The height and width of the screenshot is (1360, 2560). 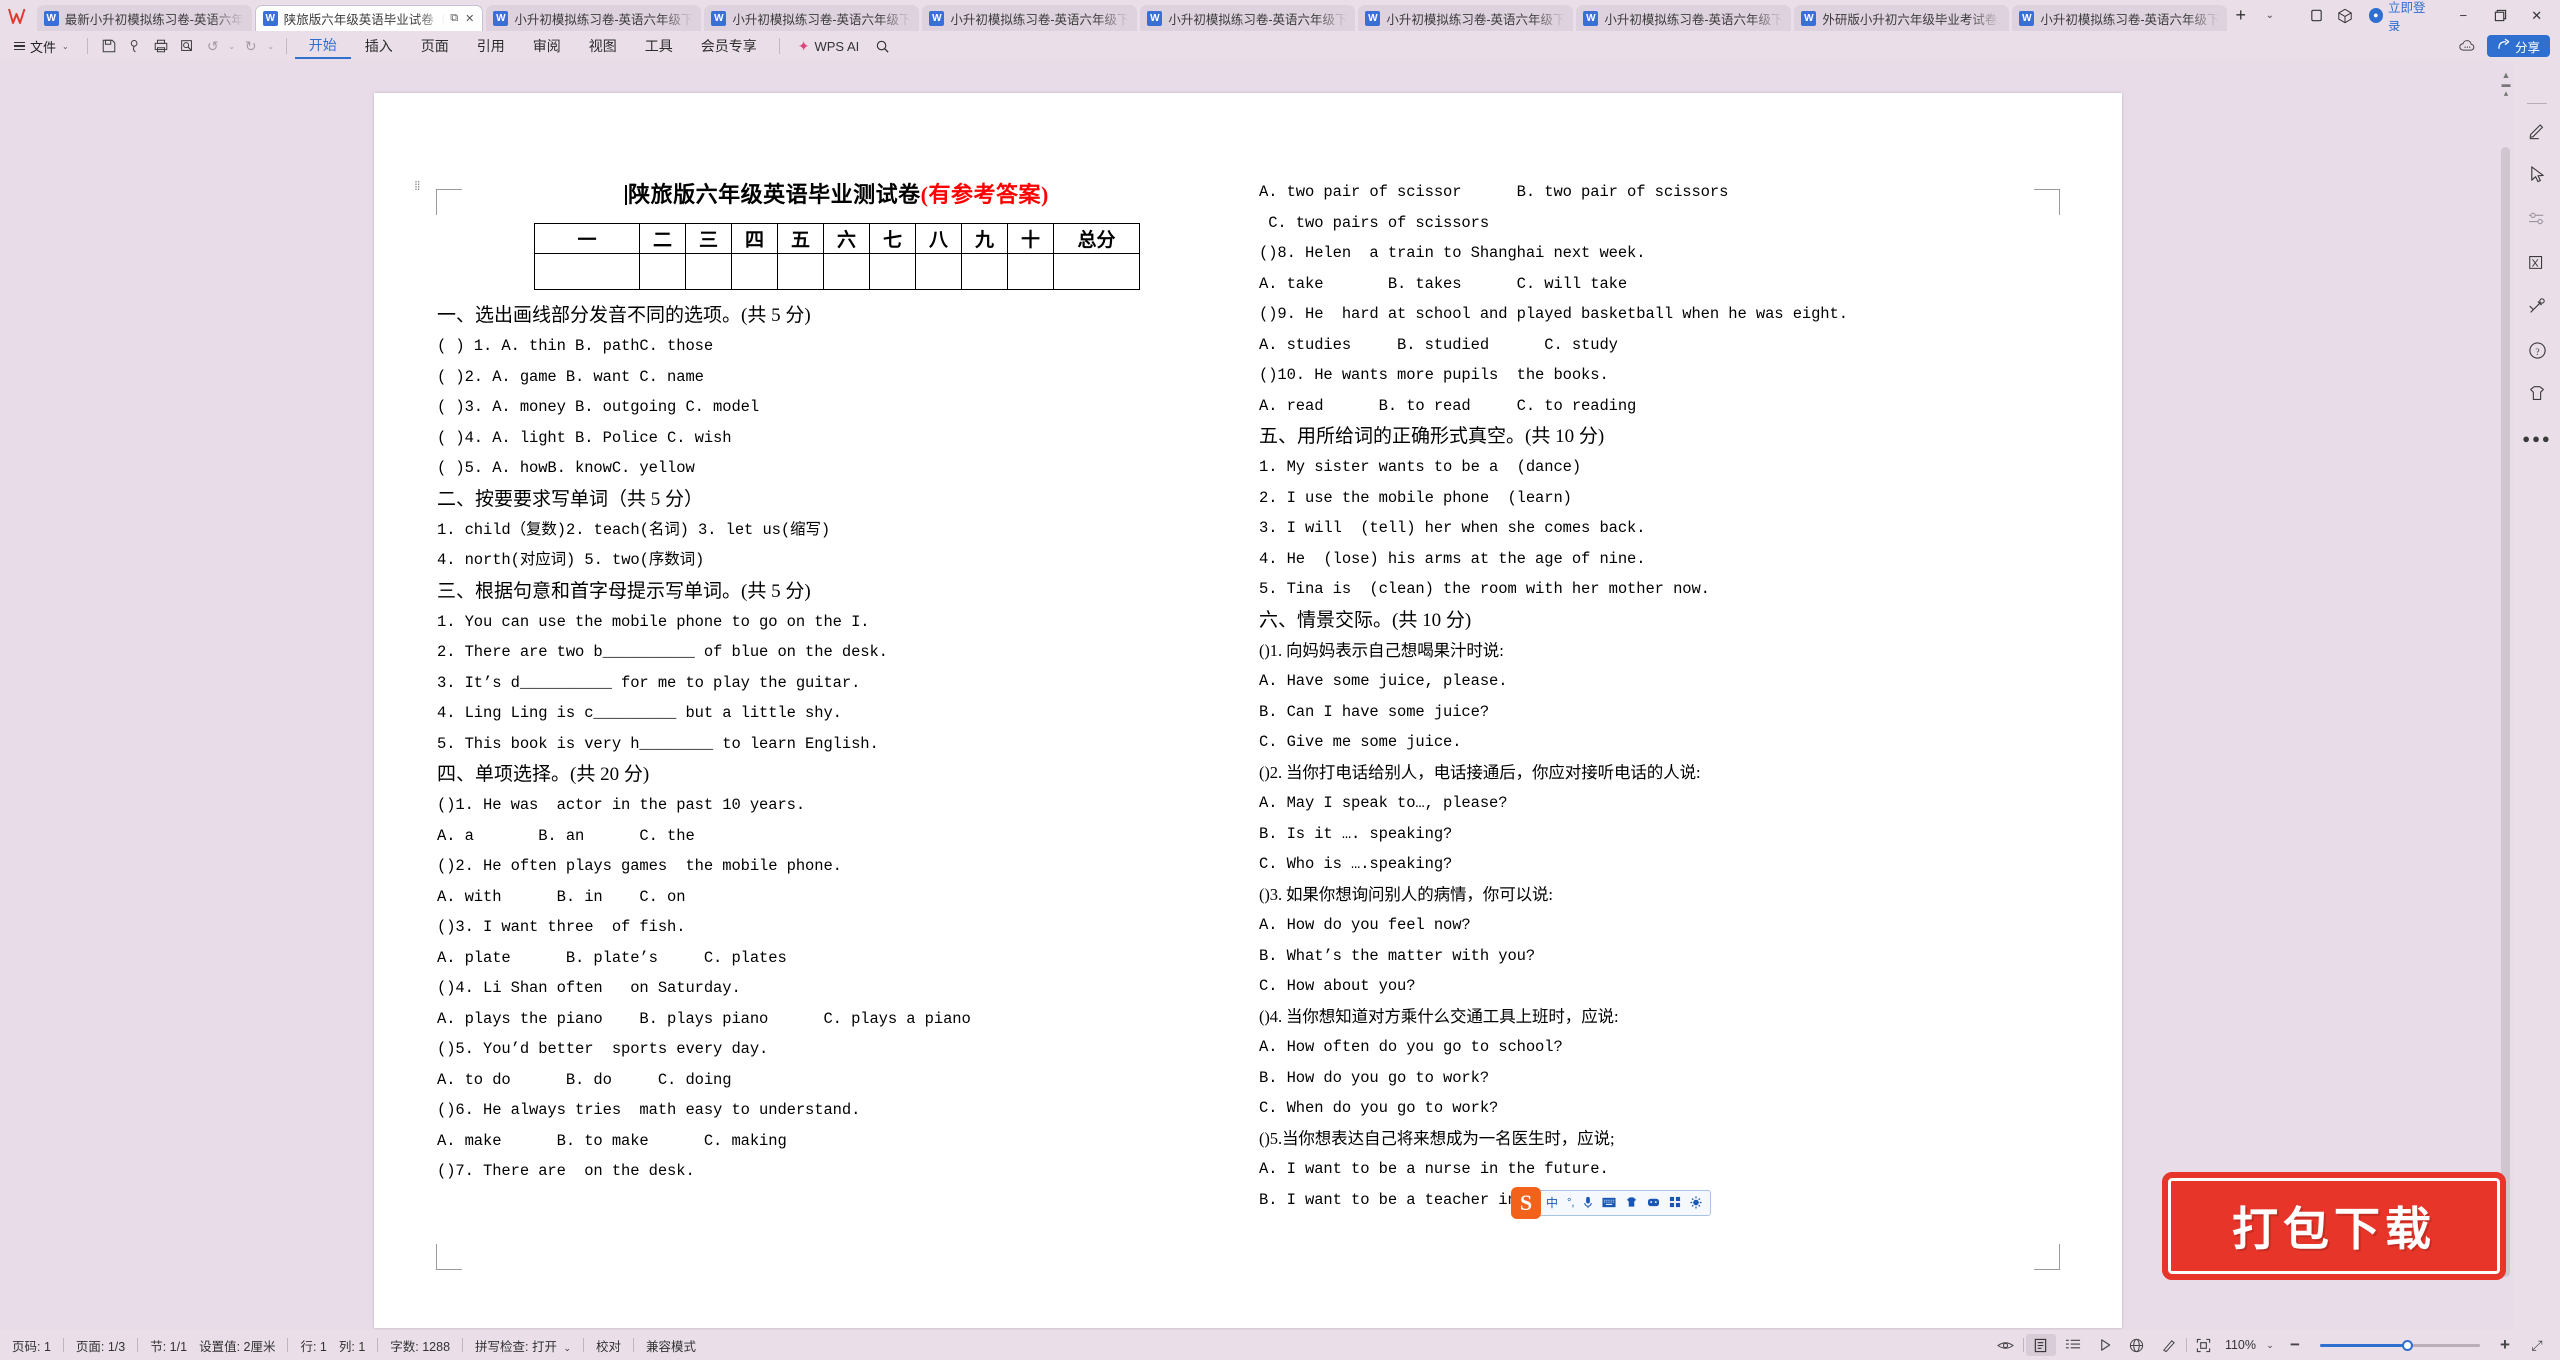 I want to click on close-button: ✕, so click(x=2536, y=15).